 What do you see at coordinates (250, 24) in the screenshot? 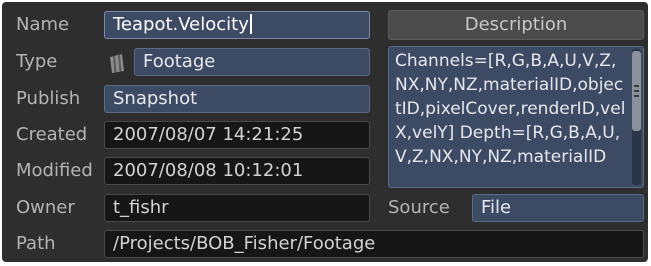
I see `text-caret` at bounding box center [250, 24].